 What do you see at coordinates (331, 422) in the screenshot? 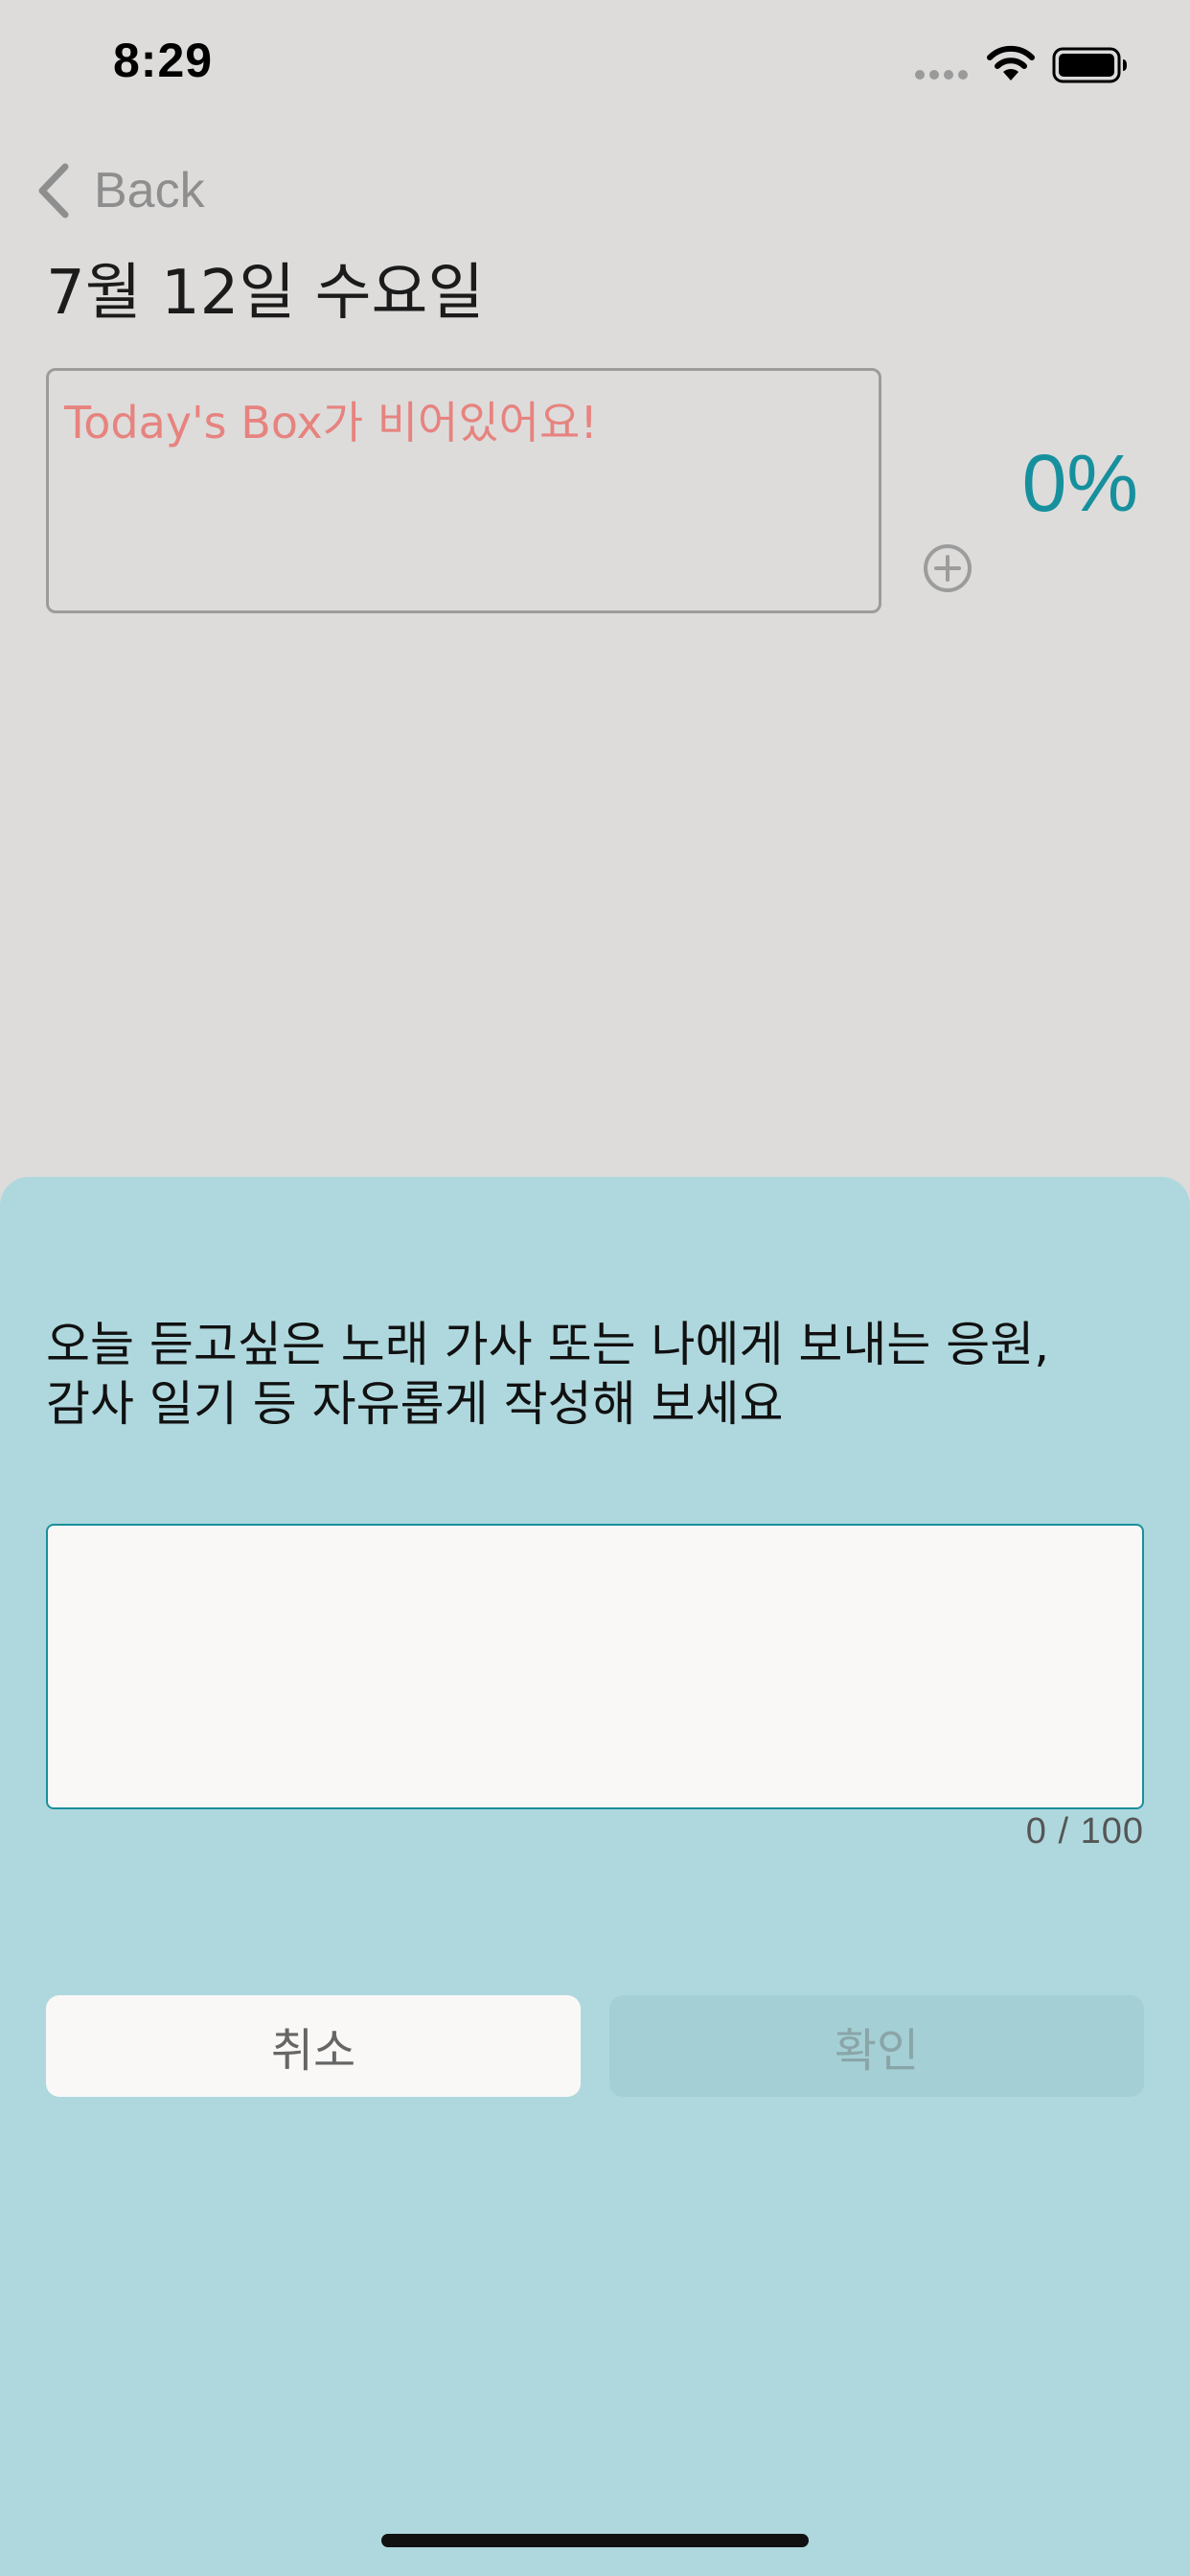
I see `todays-box-empty-message: Today's Box가 비어있어요!` at bounding box center [331, 422].